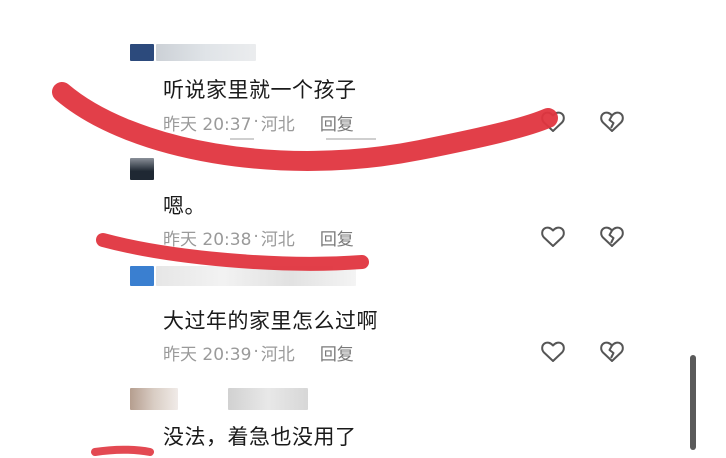 This screenshot has height=458, width=726. Describe the element at coordinates (207, 354) in the screenshot. I see `comment-time: 昨天 20:39` at that location.